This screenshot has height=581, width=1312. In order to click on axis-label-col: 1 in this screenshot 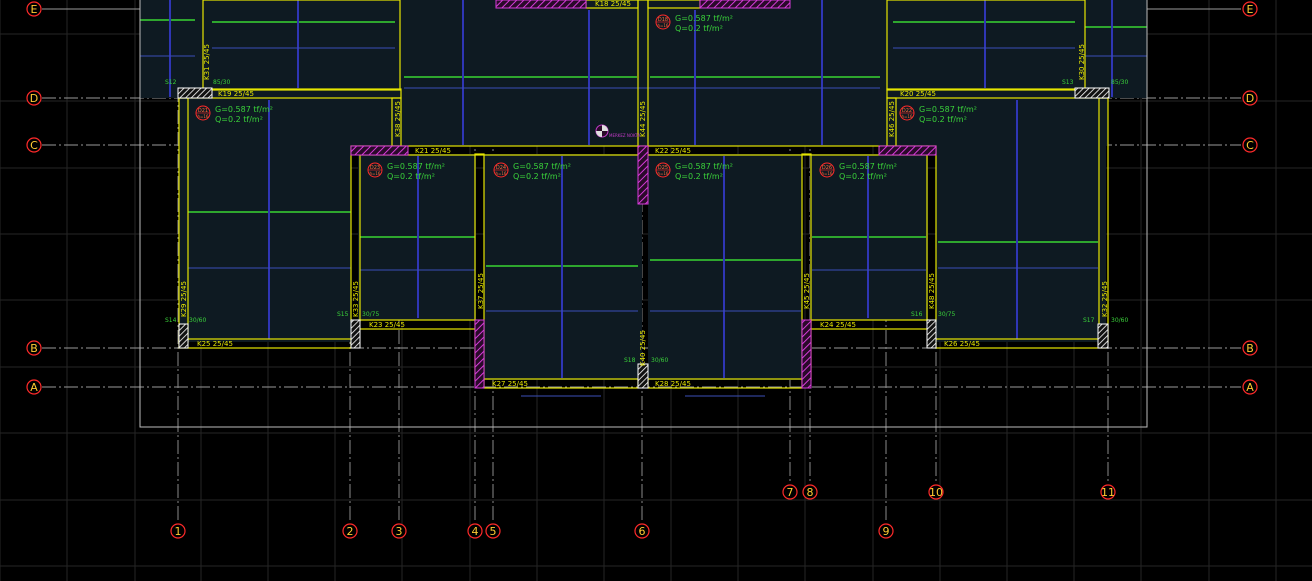, I will do `click(178, 531)`.